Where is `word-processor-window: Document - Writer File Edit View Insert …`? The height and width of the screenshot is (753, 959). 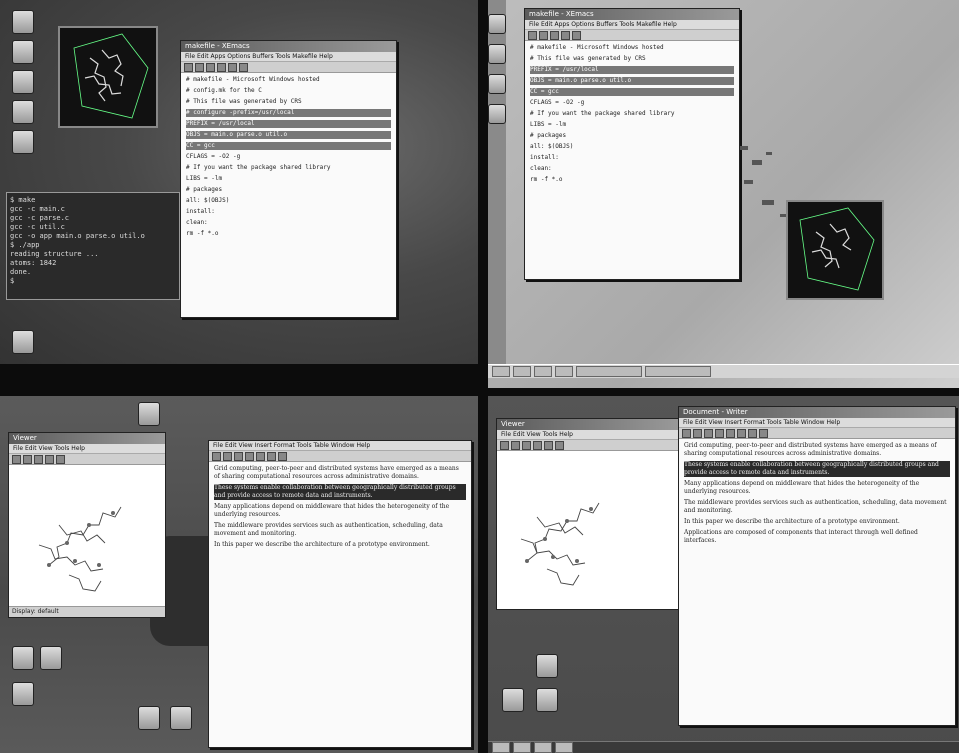 word-processor-window: Document - Writer File Edit View Insert … is located at coordinates (817, 566).